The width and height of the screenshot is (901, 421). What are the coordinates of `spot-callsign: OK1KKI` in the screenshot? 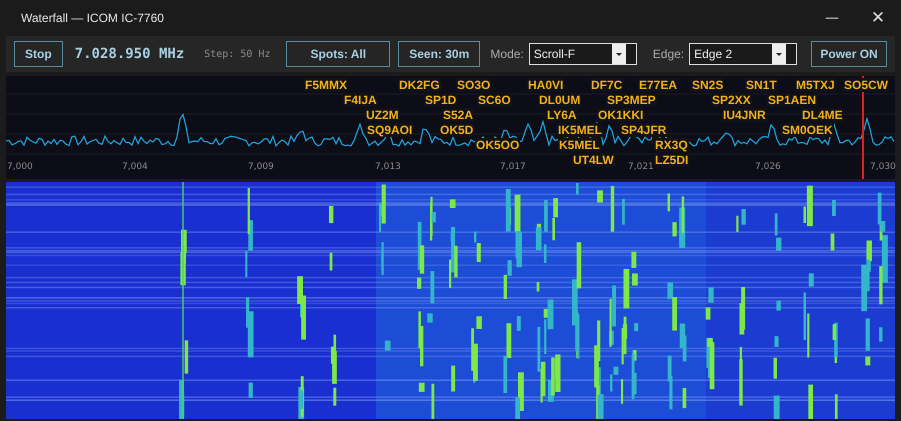 It's located at (620, 115).